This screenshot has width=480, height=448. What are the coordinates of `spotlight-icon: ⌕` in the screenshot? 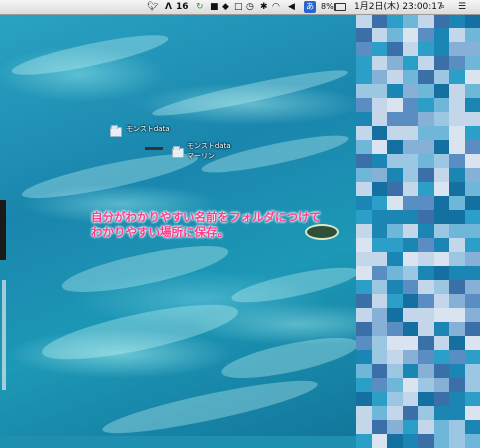 It's located at (442, 7).